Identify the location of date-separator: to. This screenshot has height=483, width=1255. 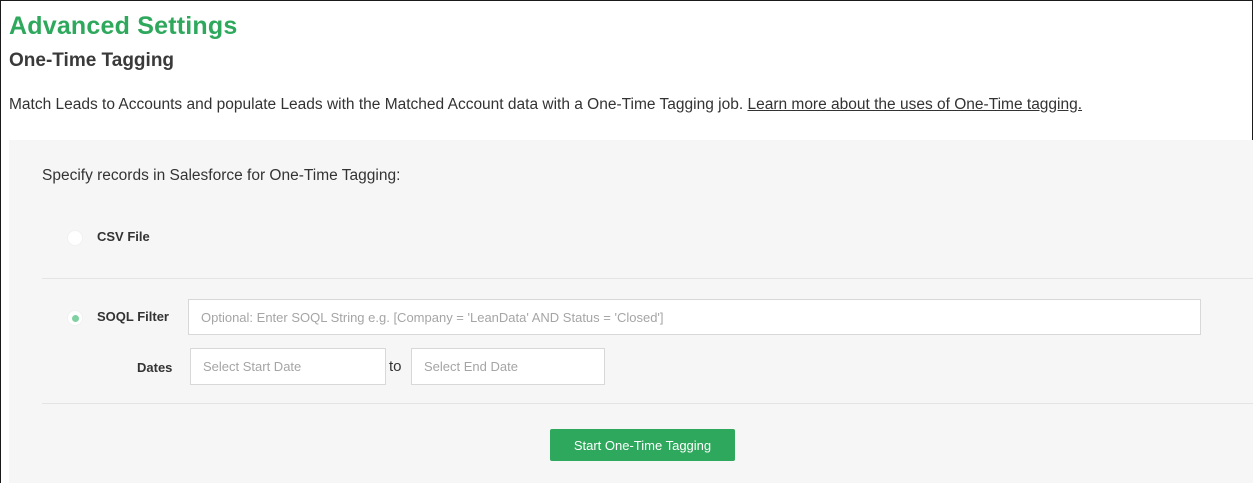
(395, 366).